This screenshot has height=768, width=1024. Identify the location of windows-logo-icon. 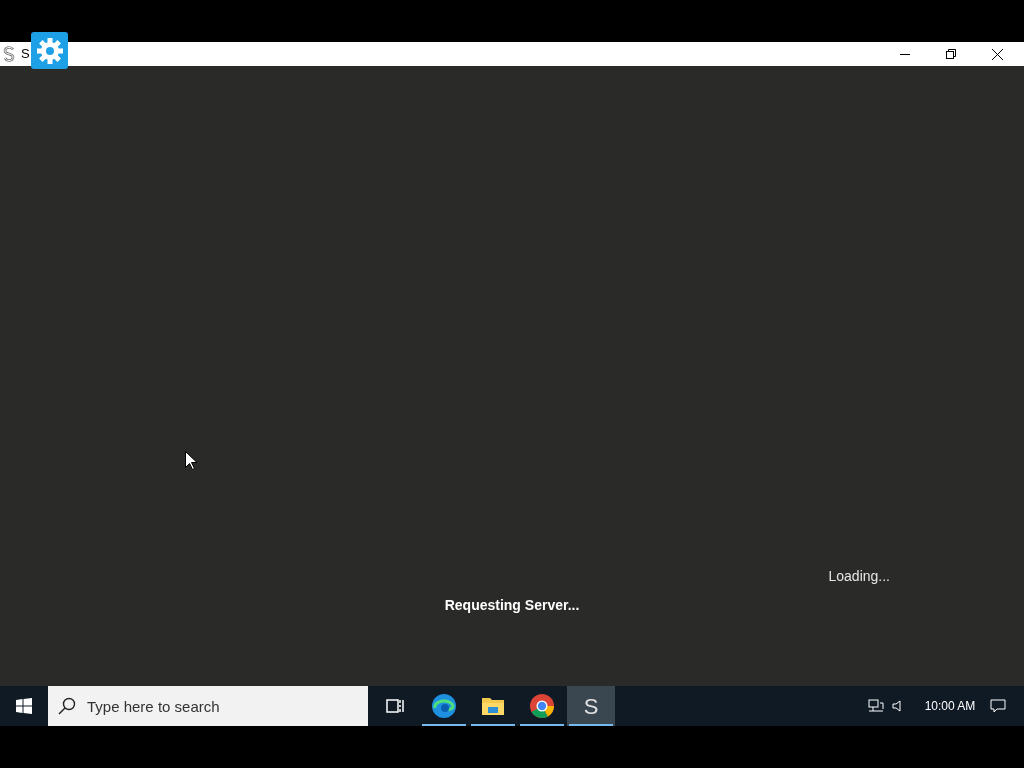
(24, 706).